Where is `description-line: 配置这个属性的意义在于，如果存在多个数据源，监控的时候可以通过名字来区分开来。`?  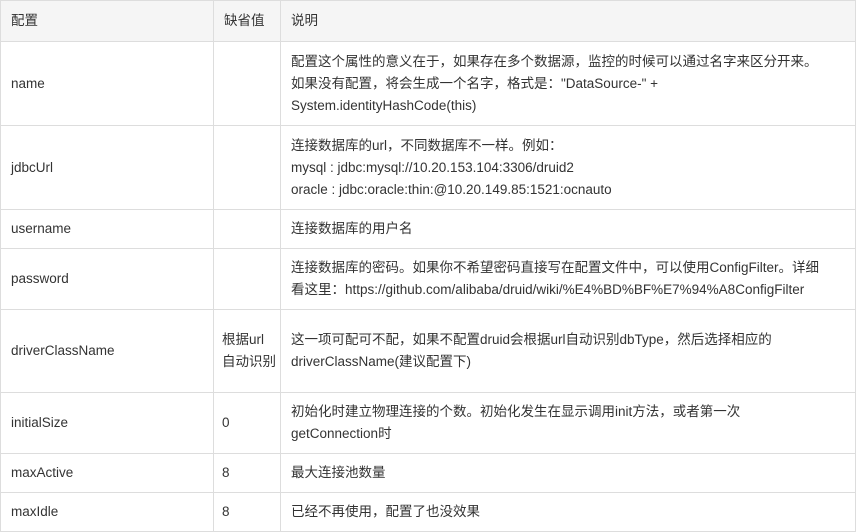
description-line: 配置这个属性的意义在于，如果存在多个数据源，监控的时候可以通过名字来区分开来。 is located at coordinates (554, 61).